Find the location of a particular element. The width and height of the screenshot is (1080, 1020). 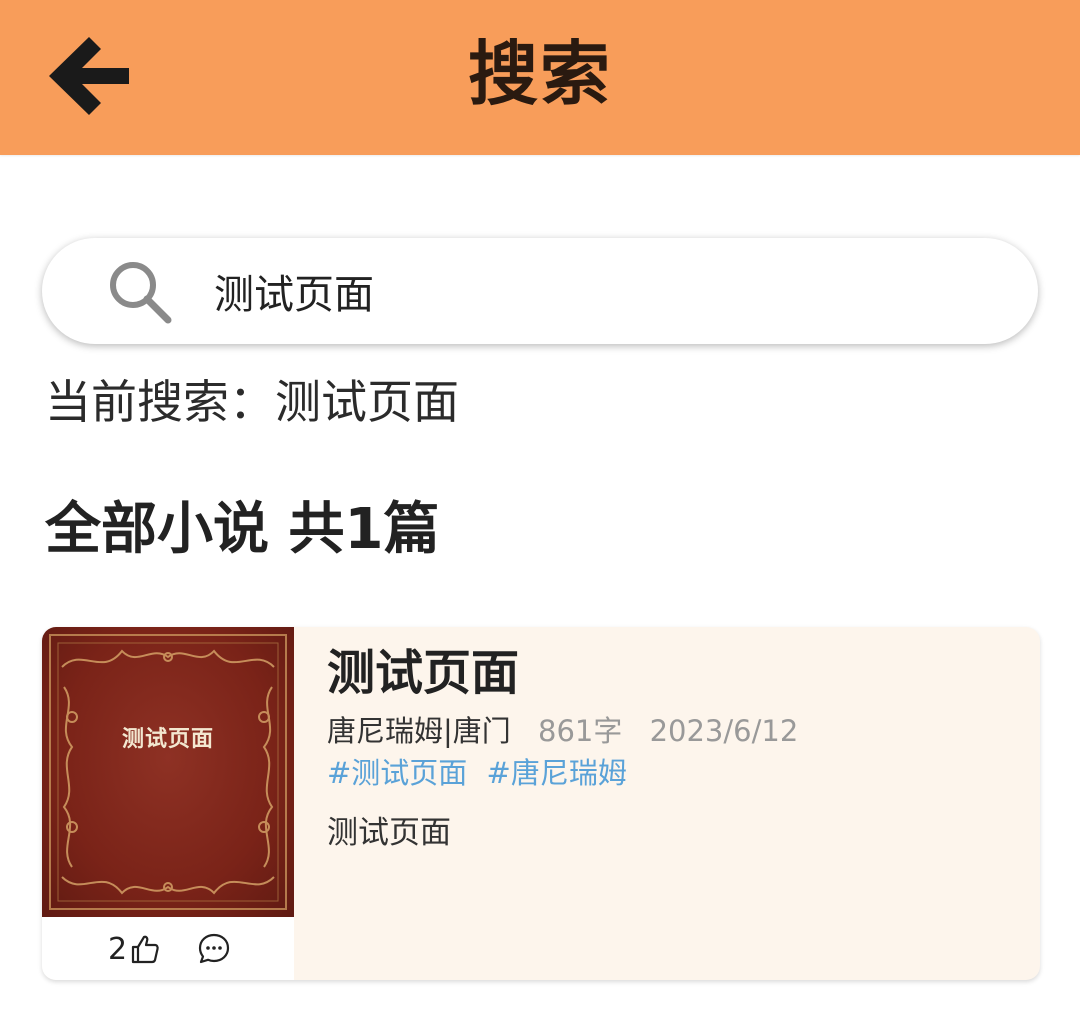

book-cover: 测试页面 is located at coordinates (168, 772).